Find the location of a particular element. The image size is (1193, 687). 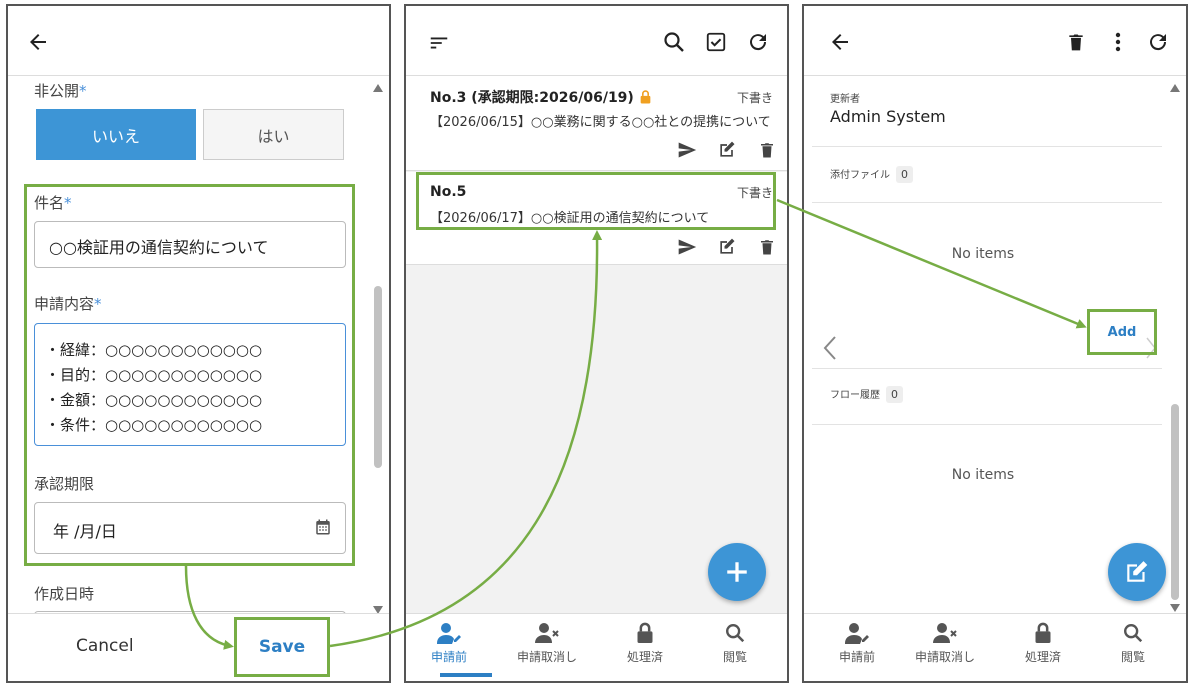

more-vert-icon is located at coordinates (1118, 42).